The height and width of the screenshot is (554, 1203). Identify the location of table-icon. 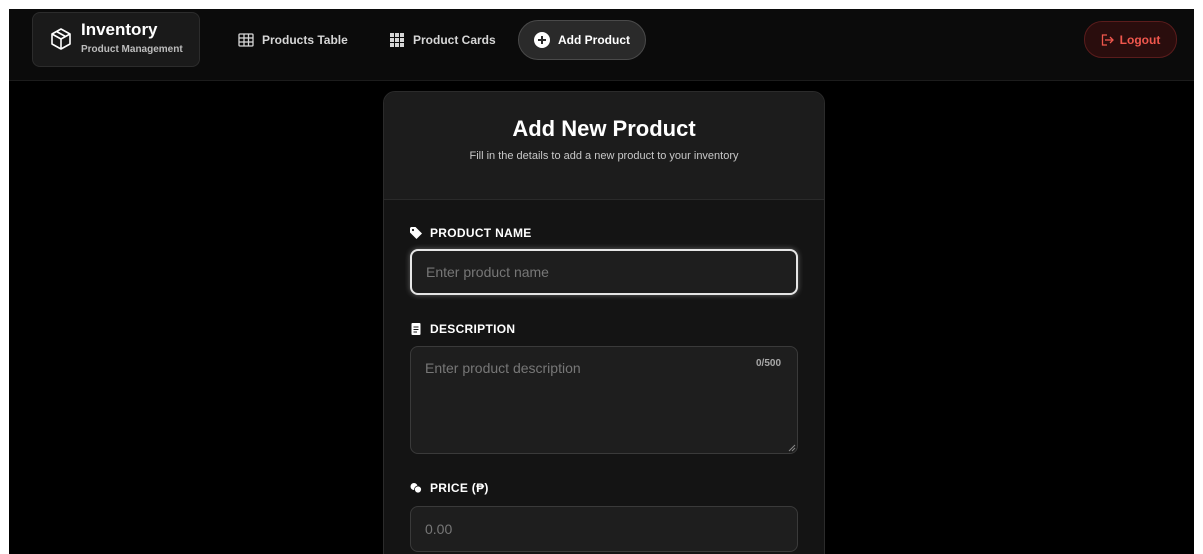
(246, 40).